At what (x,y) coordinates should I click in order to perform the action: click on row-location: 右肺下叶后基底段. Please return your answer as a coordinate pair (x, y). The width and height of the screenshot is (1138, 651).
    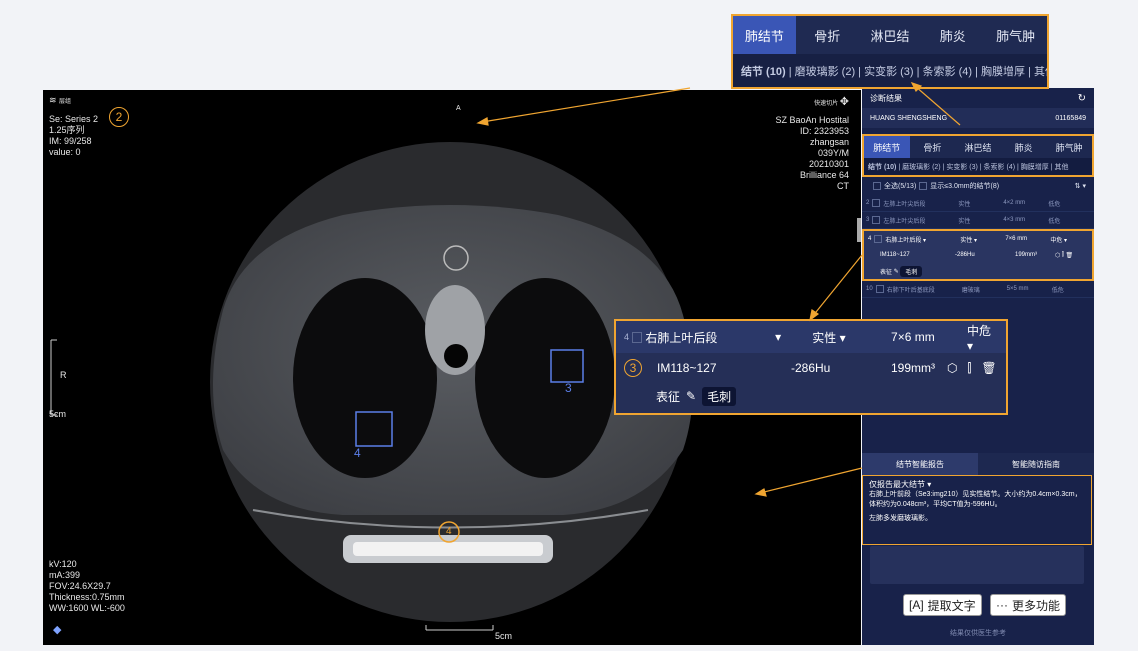
    Looking at the image, I should click on (910, 290).